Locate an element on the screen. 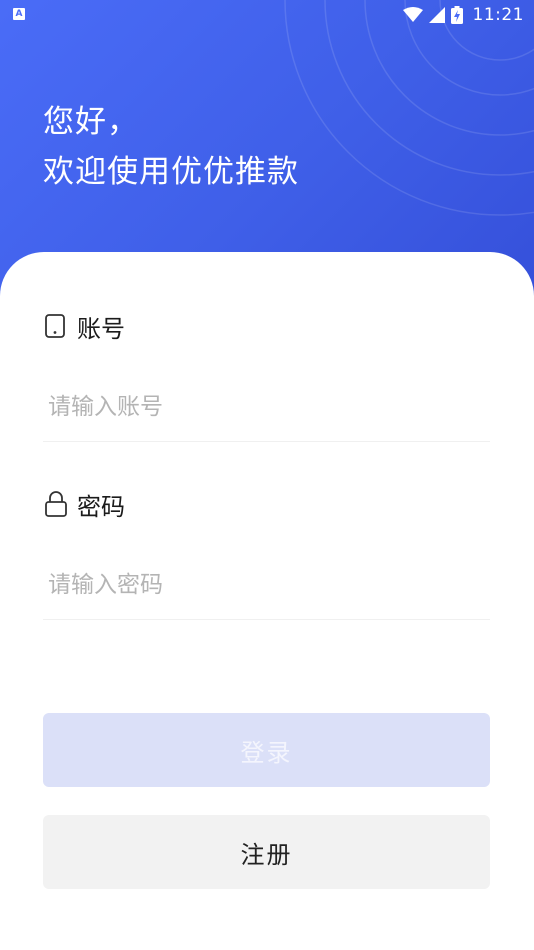  account-input is located at coordinates (266, 407).